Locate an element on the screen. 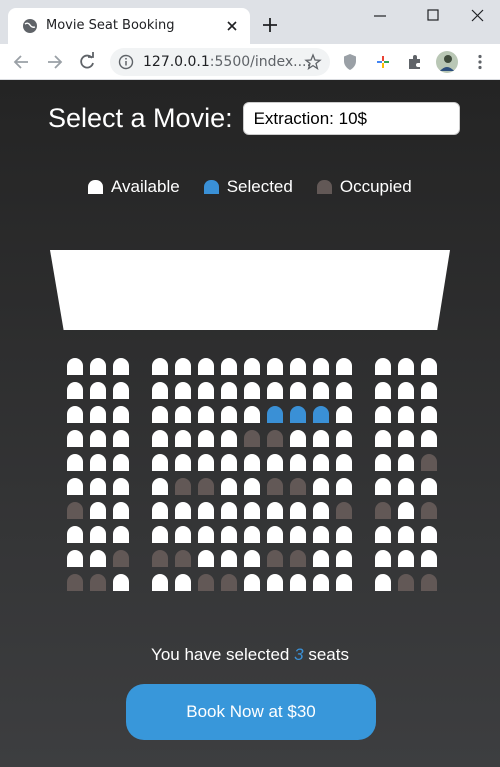 The height and width of the screenshot is (767, 500). shield-extension-icon is located at coordinates (350, 62).